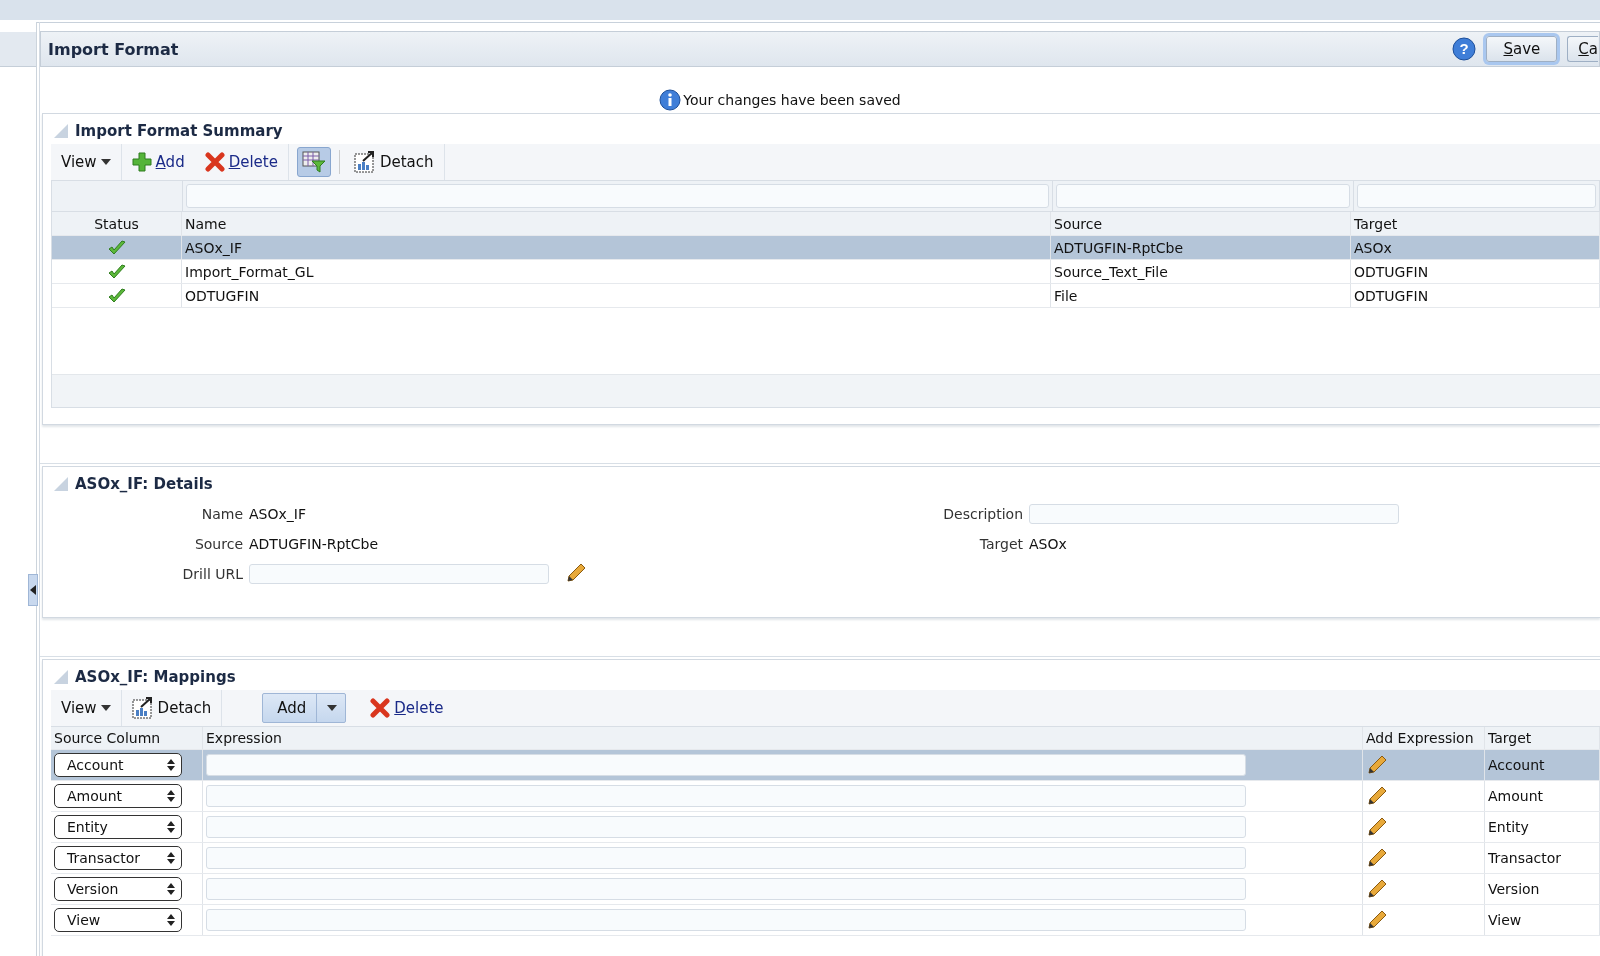 The height and width of the screenshot is (956, 1600). I want to click on cancel-button: Ca, so click(1582, 49).